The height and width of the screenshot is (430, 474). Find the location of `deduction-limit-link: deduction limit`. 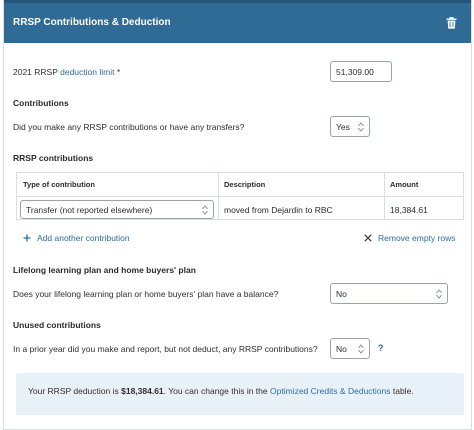

deduction-limit-link: deduction limit is located at coordinates (87, 72).